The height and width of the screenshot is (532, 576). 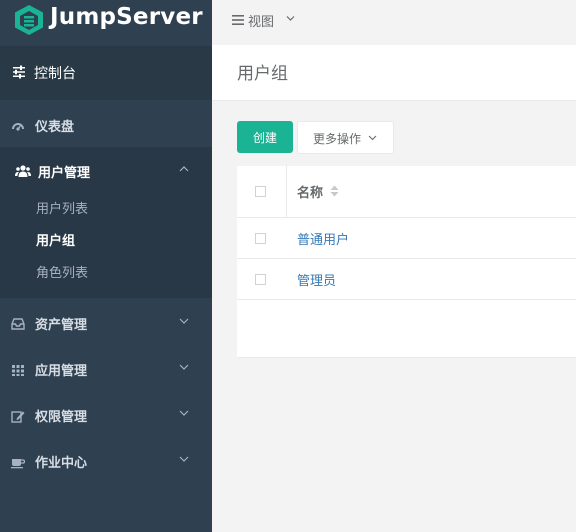 I want to click on logo: JumpServer, so click(x=106, y=20).